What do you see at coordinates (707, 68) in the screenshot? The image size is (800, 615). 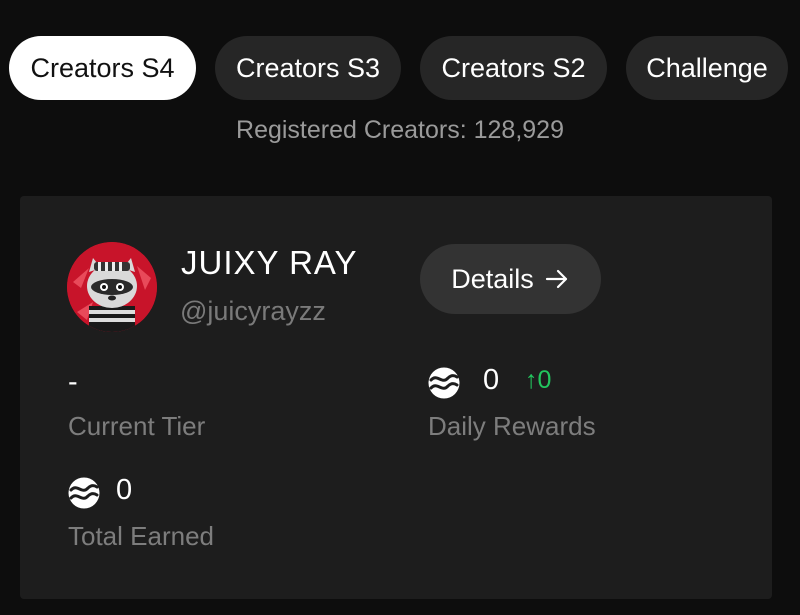 I see `tab-challenge: Challenge` at bounding box center [707, 68].